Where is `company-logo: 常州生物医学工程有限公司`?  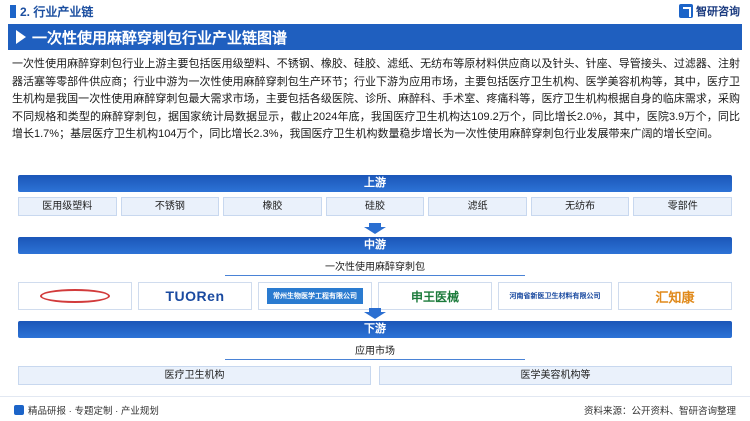 company-logo: 常州生物医学工程有限公司 is located at coordinates (315, 296).